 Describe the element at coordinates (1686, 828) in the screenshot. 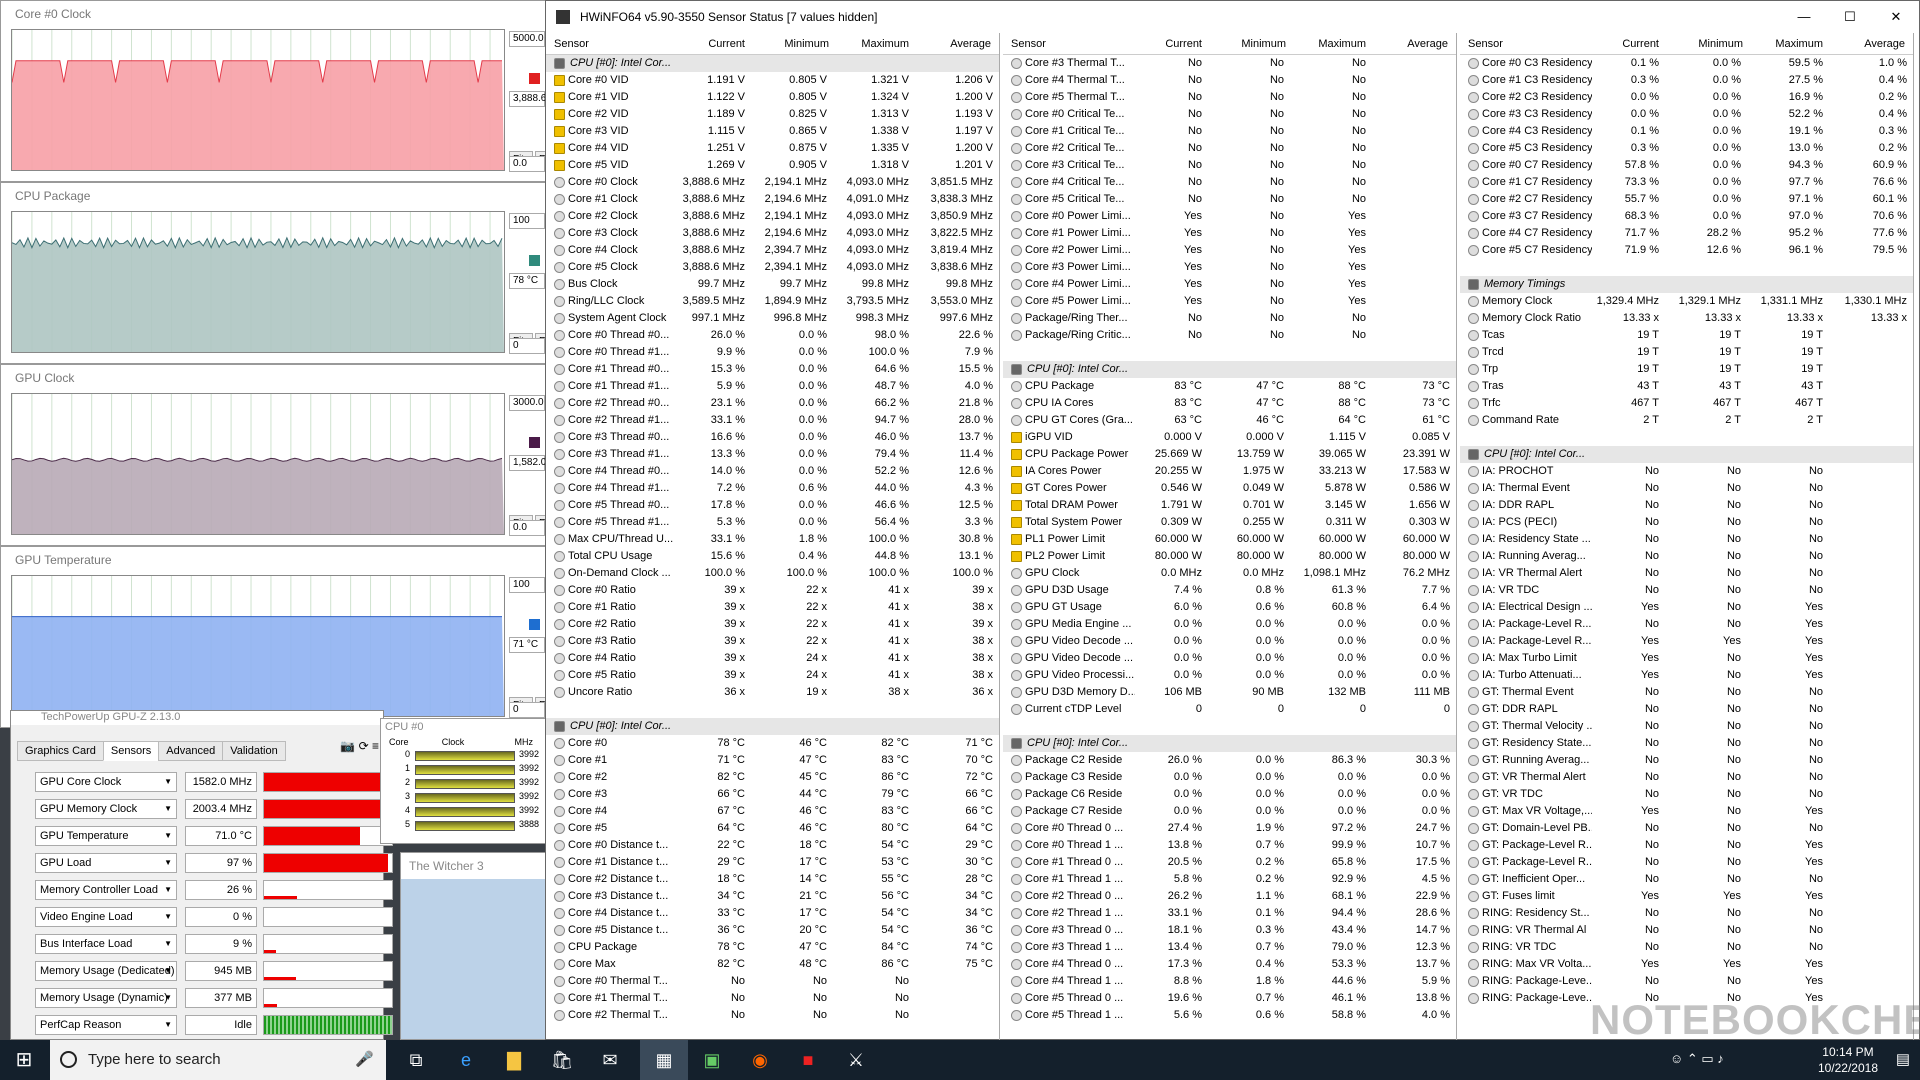

I see `sensor-row: GT: Domain-Level PB... No No No` at that location.